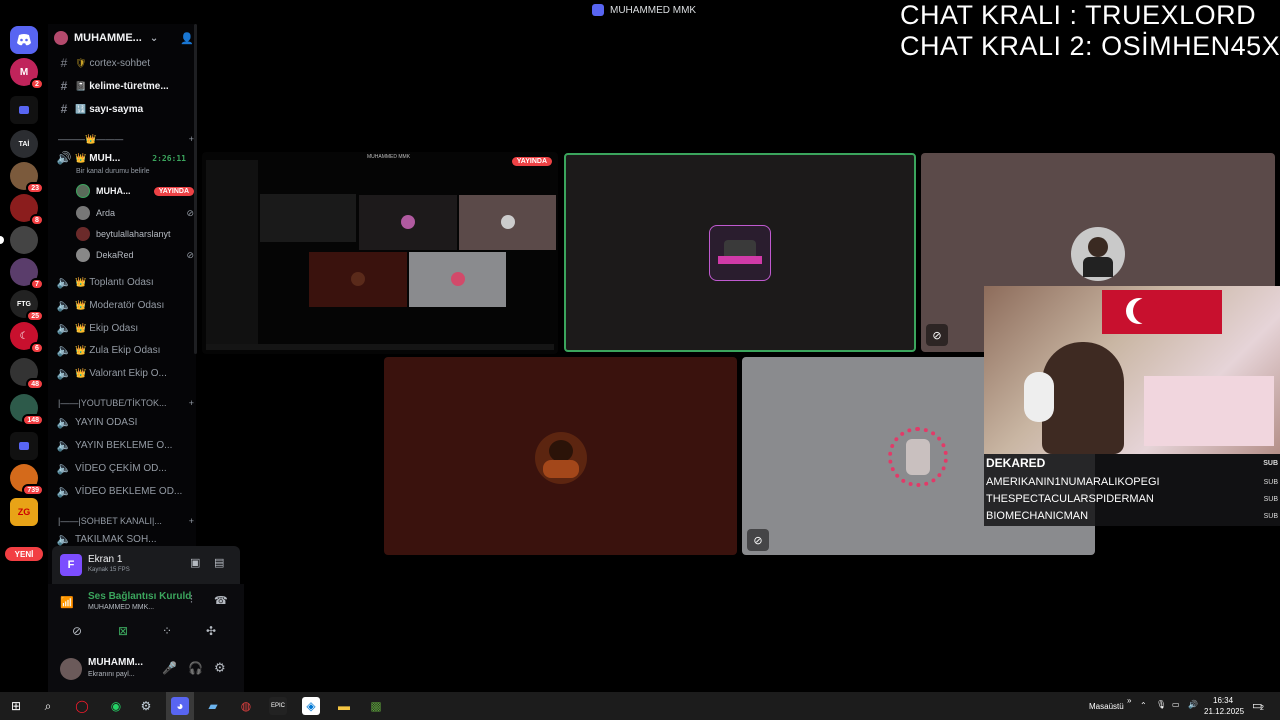 The height and width of the screenshot is (720, 1280). I want to click on mention-badge: 23, so click(35, 188).